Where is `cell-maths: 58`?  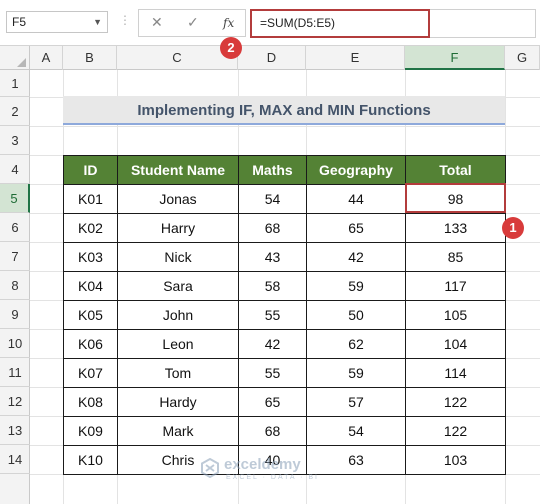 cell-maths: 58 is located at coordinates (272, 286).